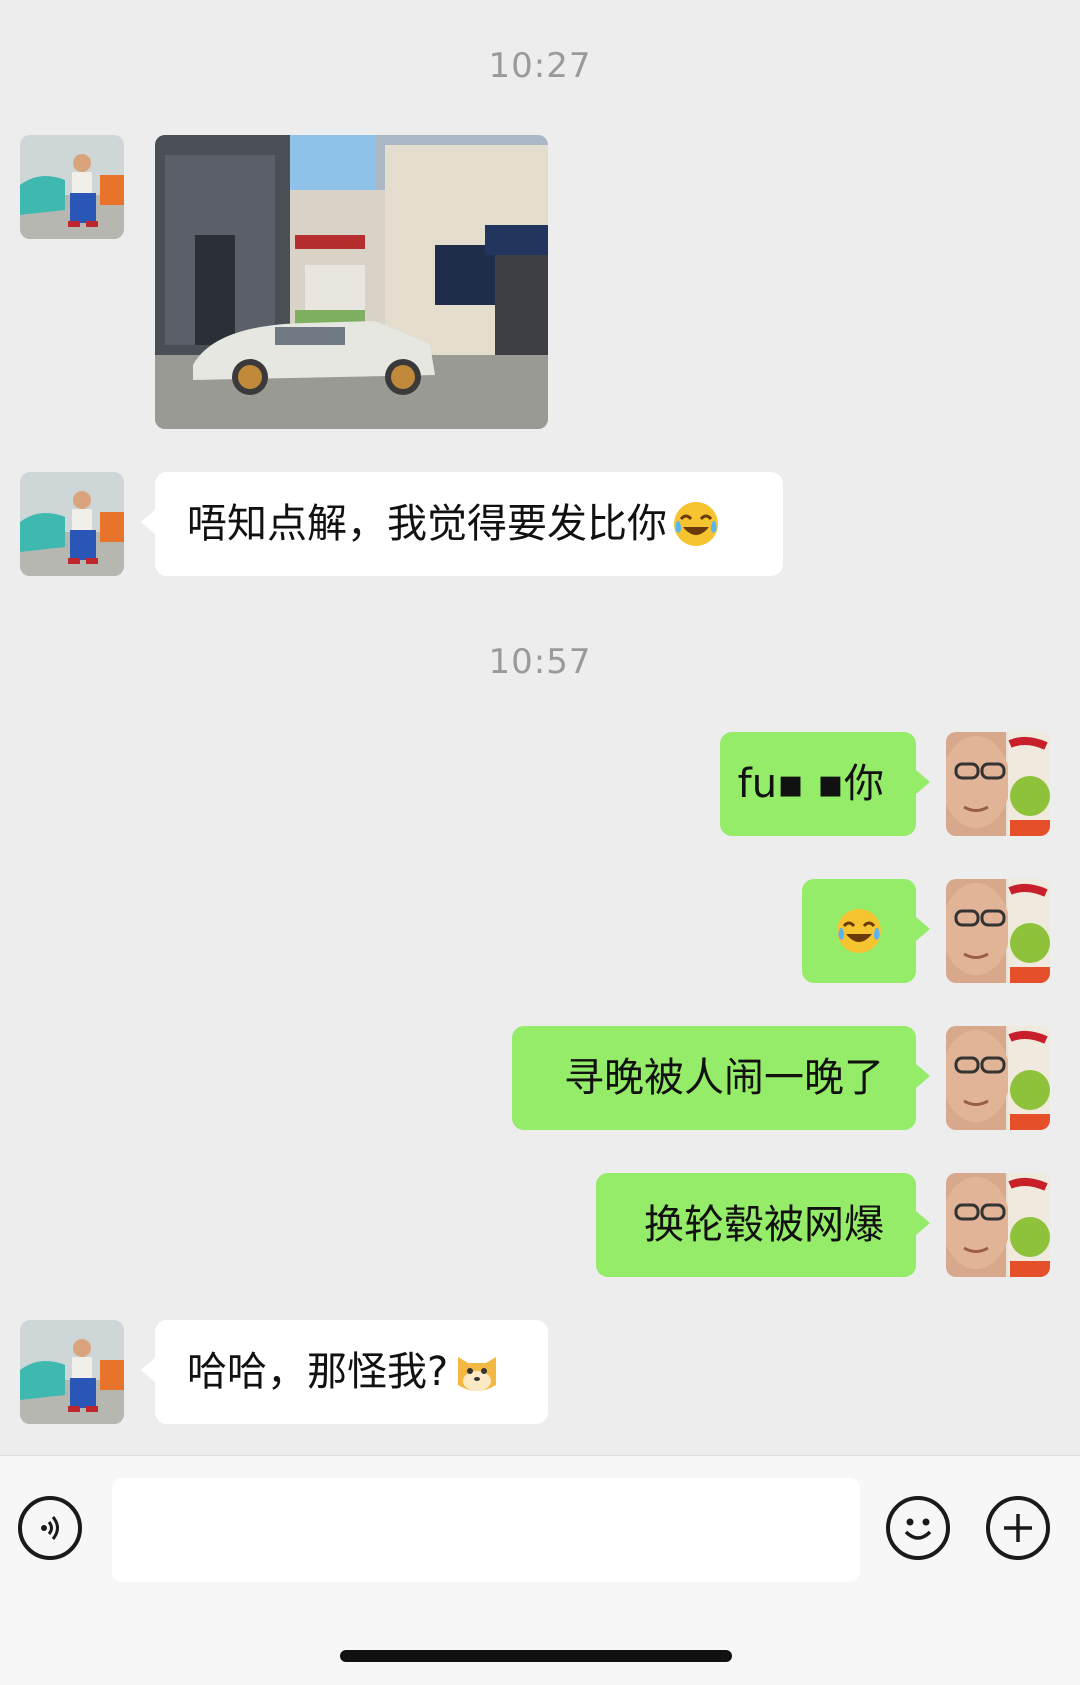 Image resolution: width=1080 pixels, height=1685 pixels. Describe the element at coordinates (427, 524) in the screenshot. I see `message-text: 唔知点解，我觉得要发比你` at that location.